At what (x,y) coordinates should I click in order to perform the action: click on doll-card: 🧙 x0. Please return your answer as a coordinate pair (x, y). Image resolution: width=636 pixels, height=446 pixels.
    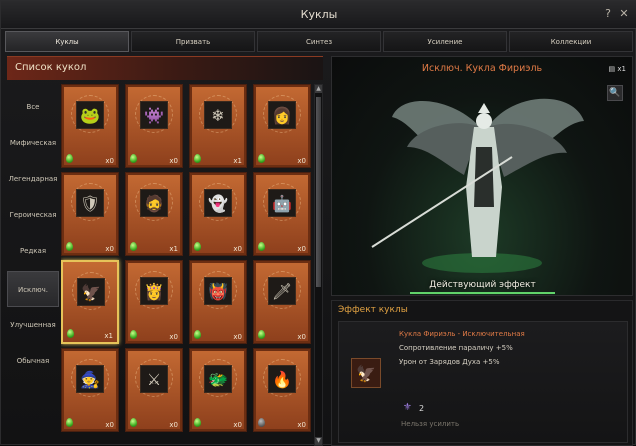
    Looking at the image, I should click on (90, 390).